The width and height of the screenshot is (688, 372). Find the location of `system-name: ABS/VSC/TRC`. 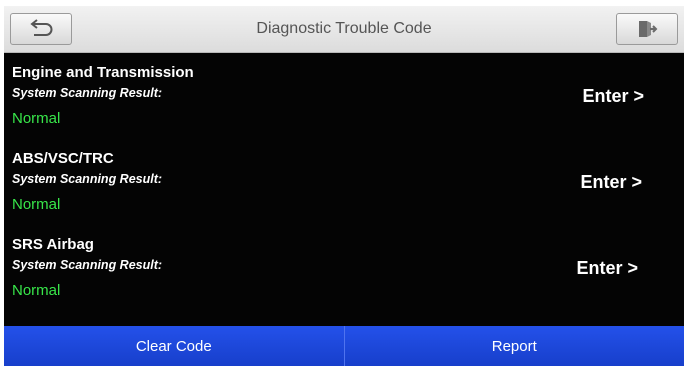

system-name: ABS/VSC/TRC is located at coordinates (63, 158).